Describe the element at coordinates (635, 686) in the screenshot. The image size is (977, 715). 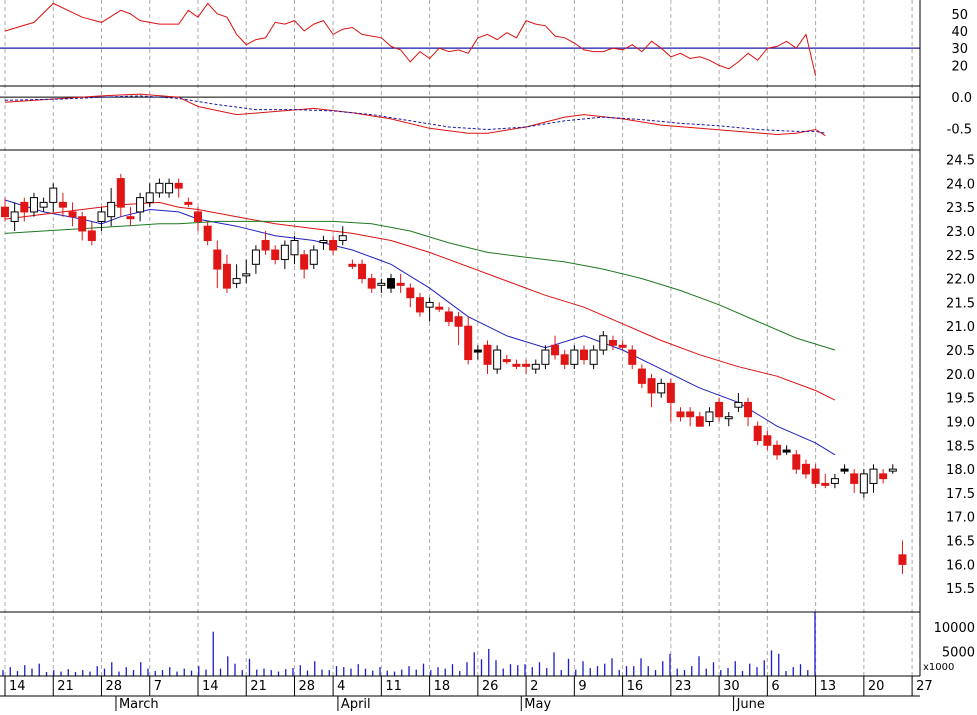
I see `date-label-13: 16` at that location.